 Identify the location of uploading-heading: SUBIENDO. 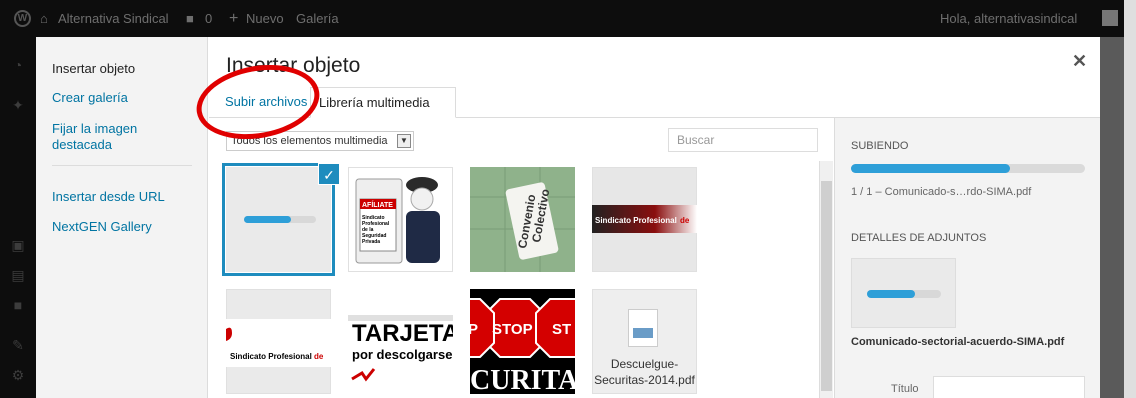
(880, 146).